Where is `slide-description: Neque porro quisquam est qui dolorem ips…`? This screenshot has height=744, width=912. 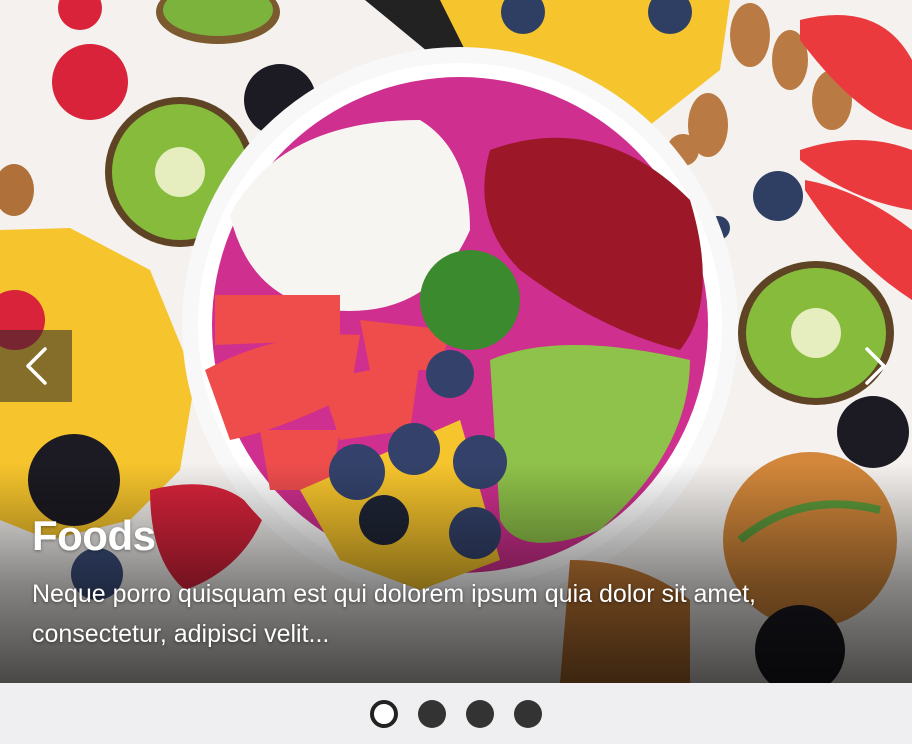 slide-description: Neque porro quisquam est qui dolorem ips… is located at coordinates (394, 614).